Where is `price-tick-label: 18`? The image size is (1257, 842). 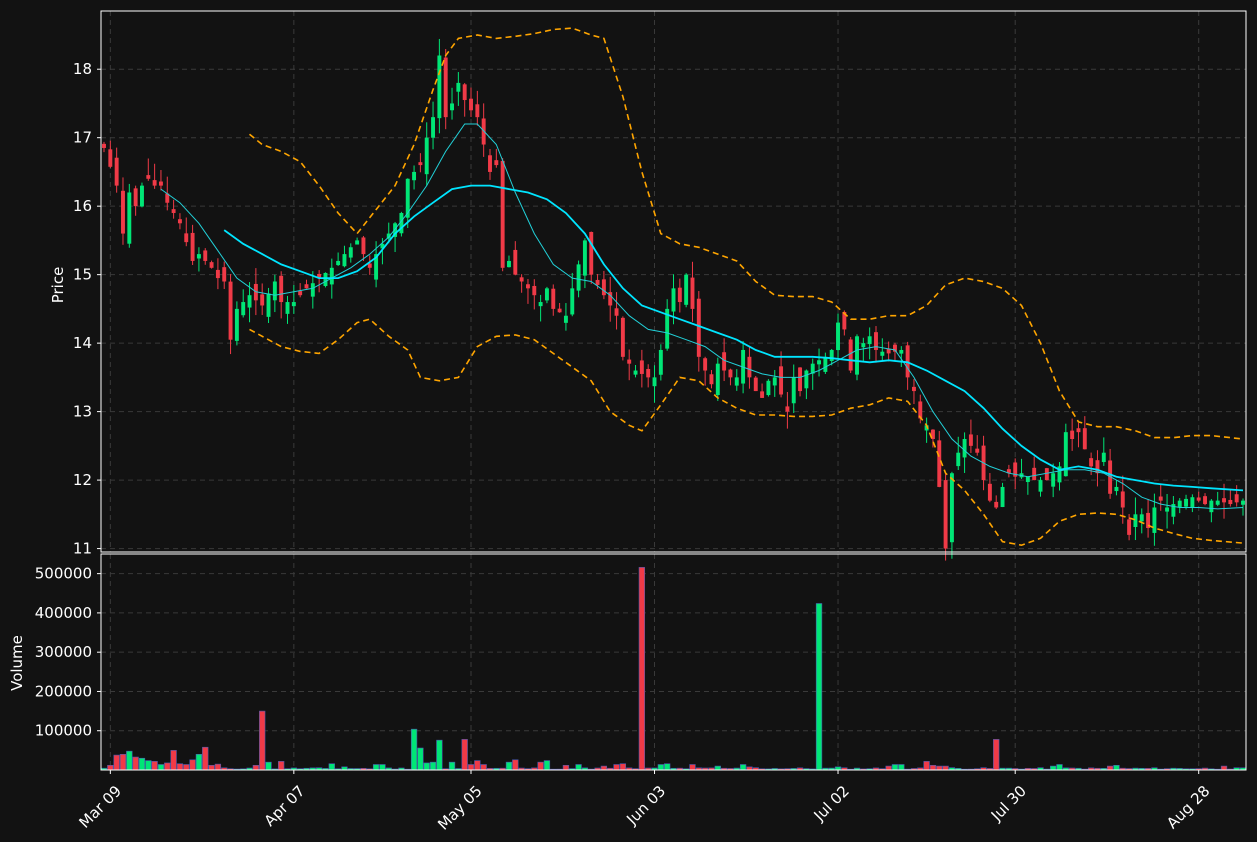
price-tick-label: 18 is located at coordinates (82, 69).